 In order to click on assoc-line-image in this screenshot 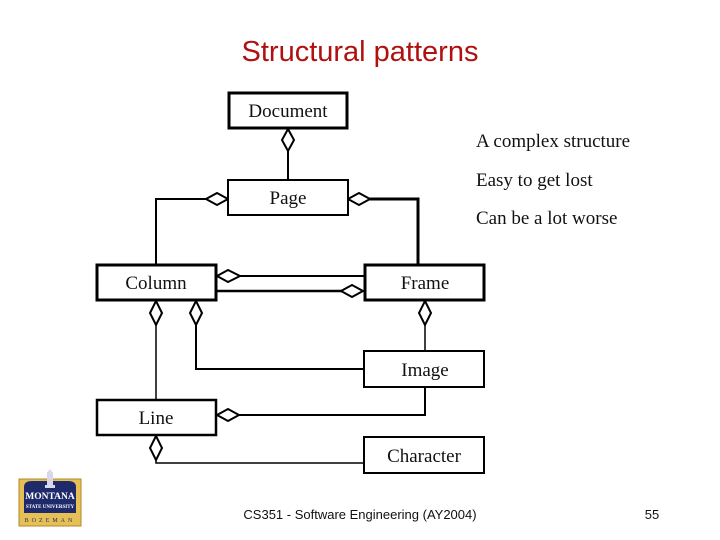, I will do `click(332, 401)`.